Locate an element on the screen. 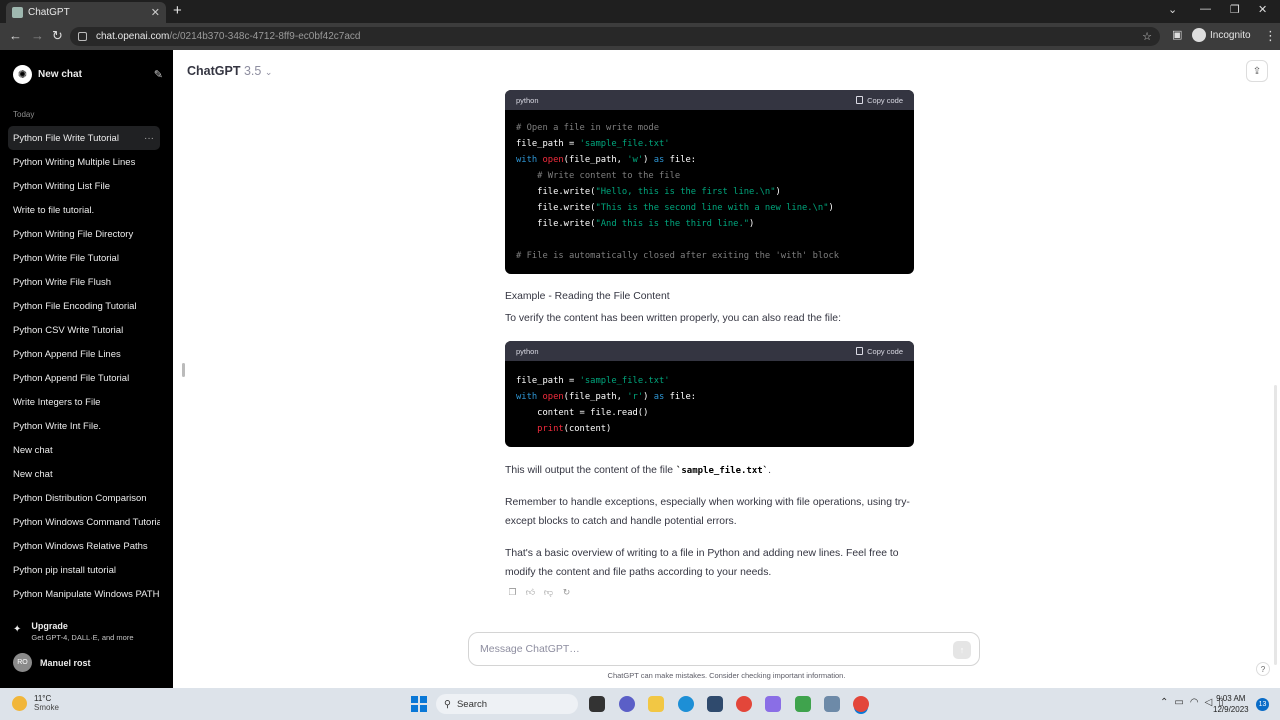 The width and height of the screenshot is (1280, 720). code-token: file: is located at coordinates (680, 397).